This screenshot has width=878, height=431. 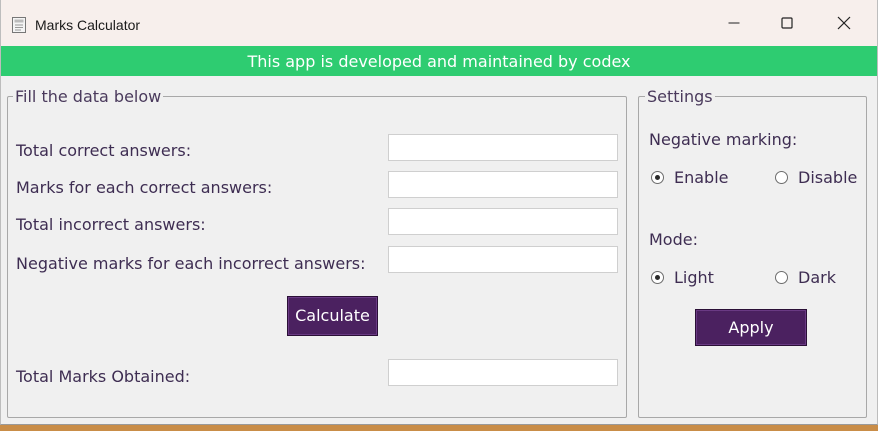 What do you see at coordinates (111, 224) in the screenshot?
I see `total-incorrect-label: Total incorrect answers:` at bounding box center [111, 224].